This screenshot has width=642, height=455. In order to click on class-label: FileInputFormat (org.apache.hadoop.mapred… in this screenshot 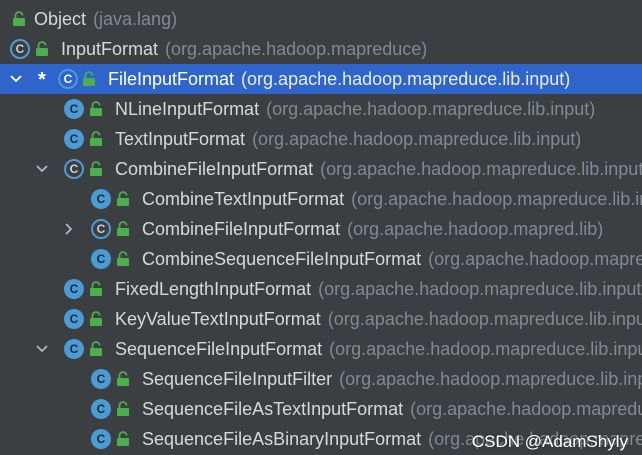, I will do `click(339, 79)`.